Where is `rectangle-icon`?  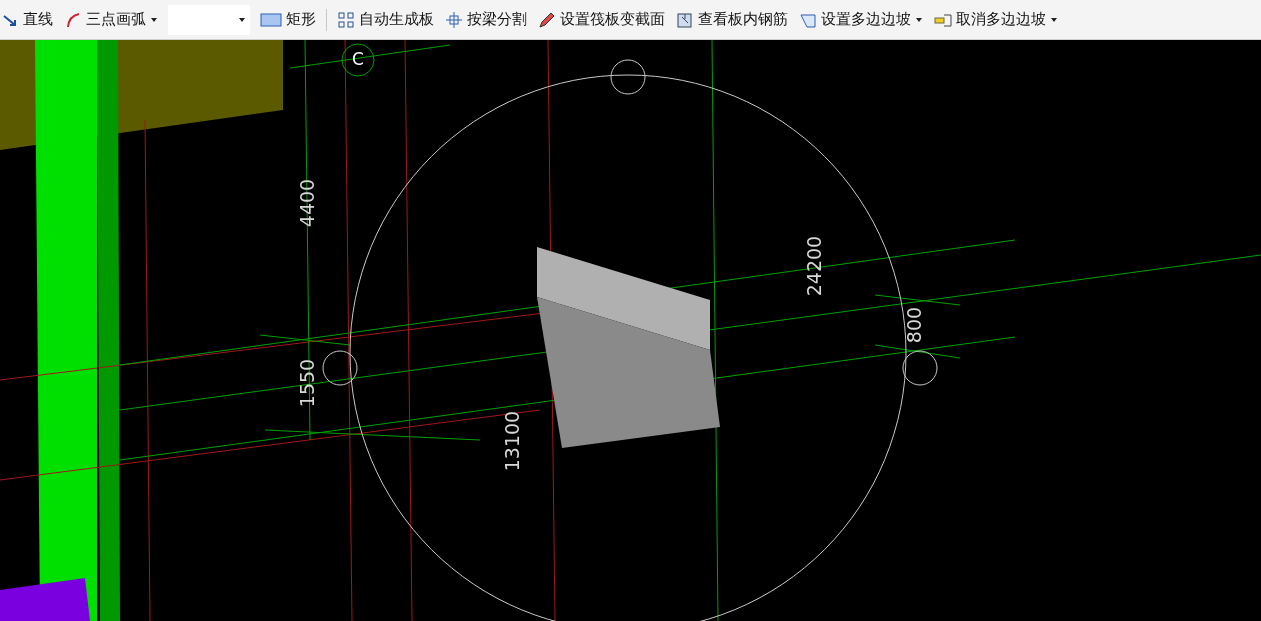 rectangle-icon is located at coordinates (271, 19).